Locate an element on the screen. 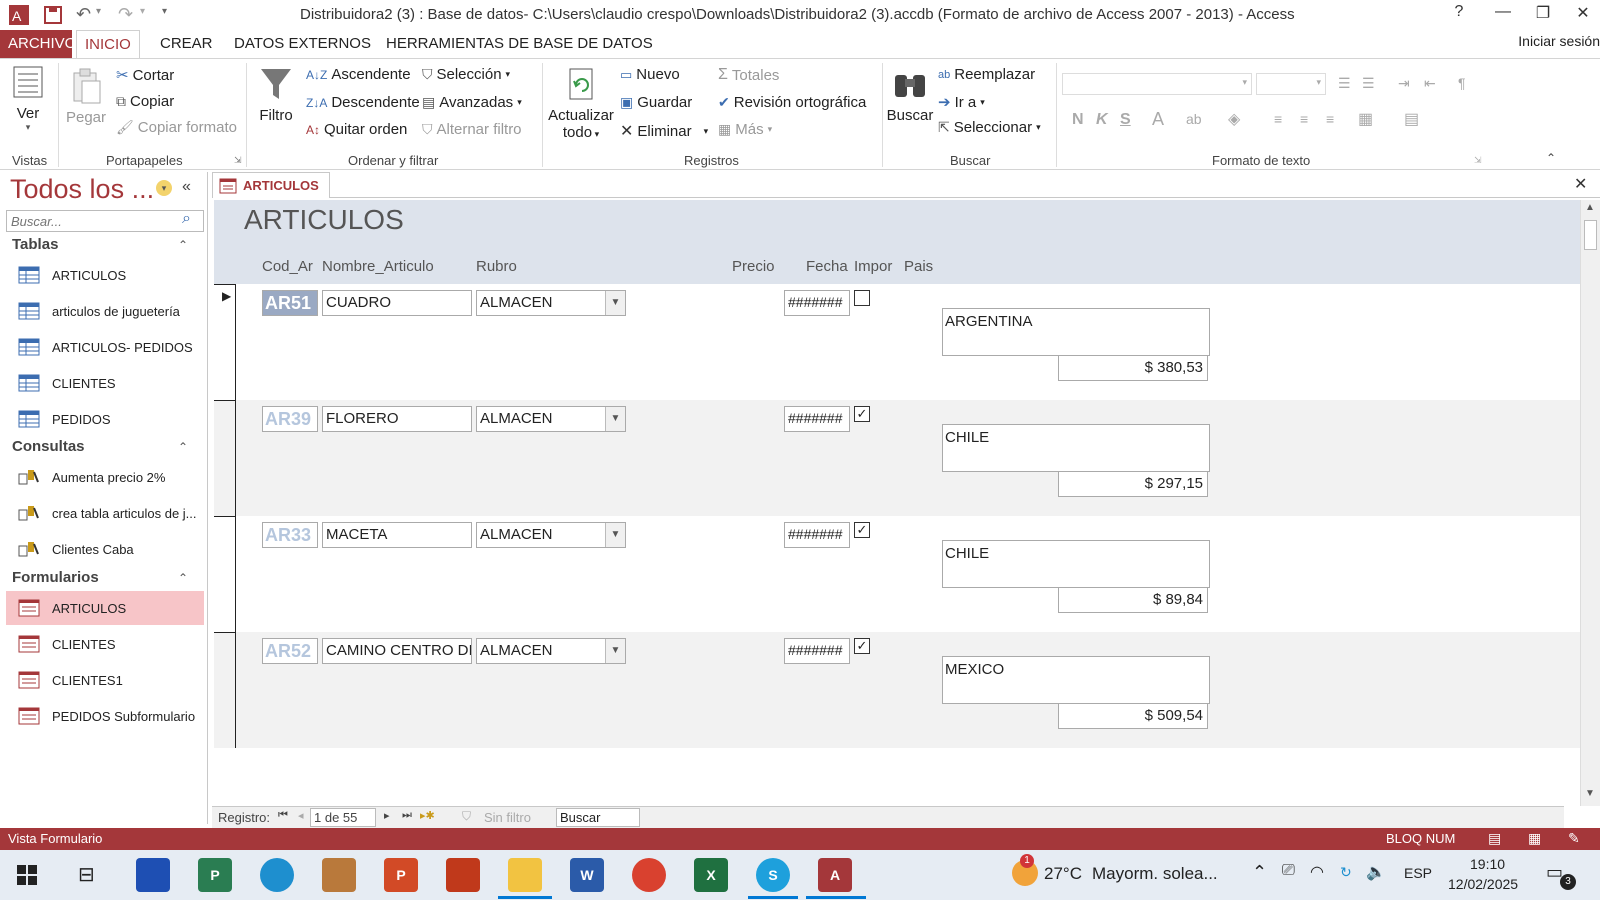  descendente-button: Z↓A Descendente is located at coordinates (363, 102).